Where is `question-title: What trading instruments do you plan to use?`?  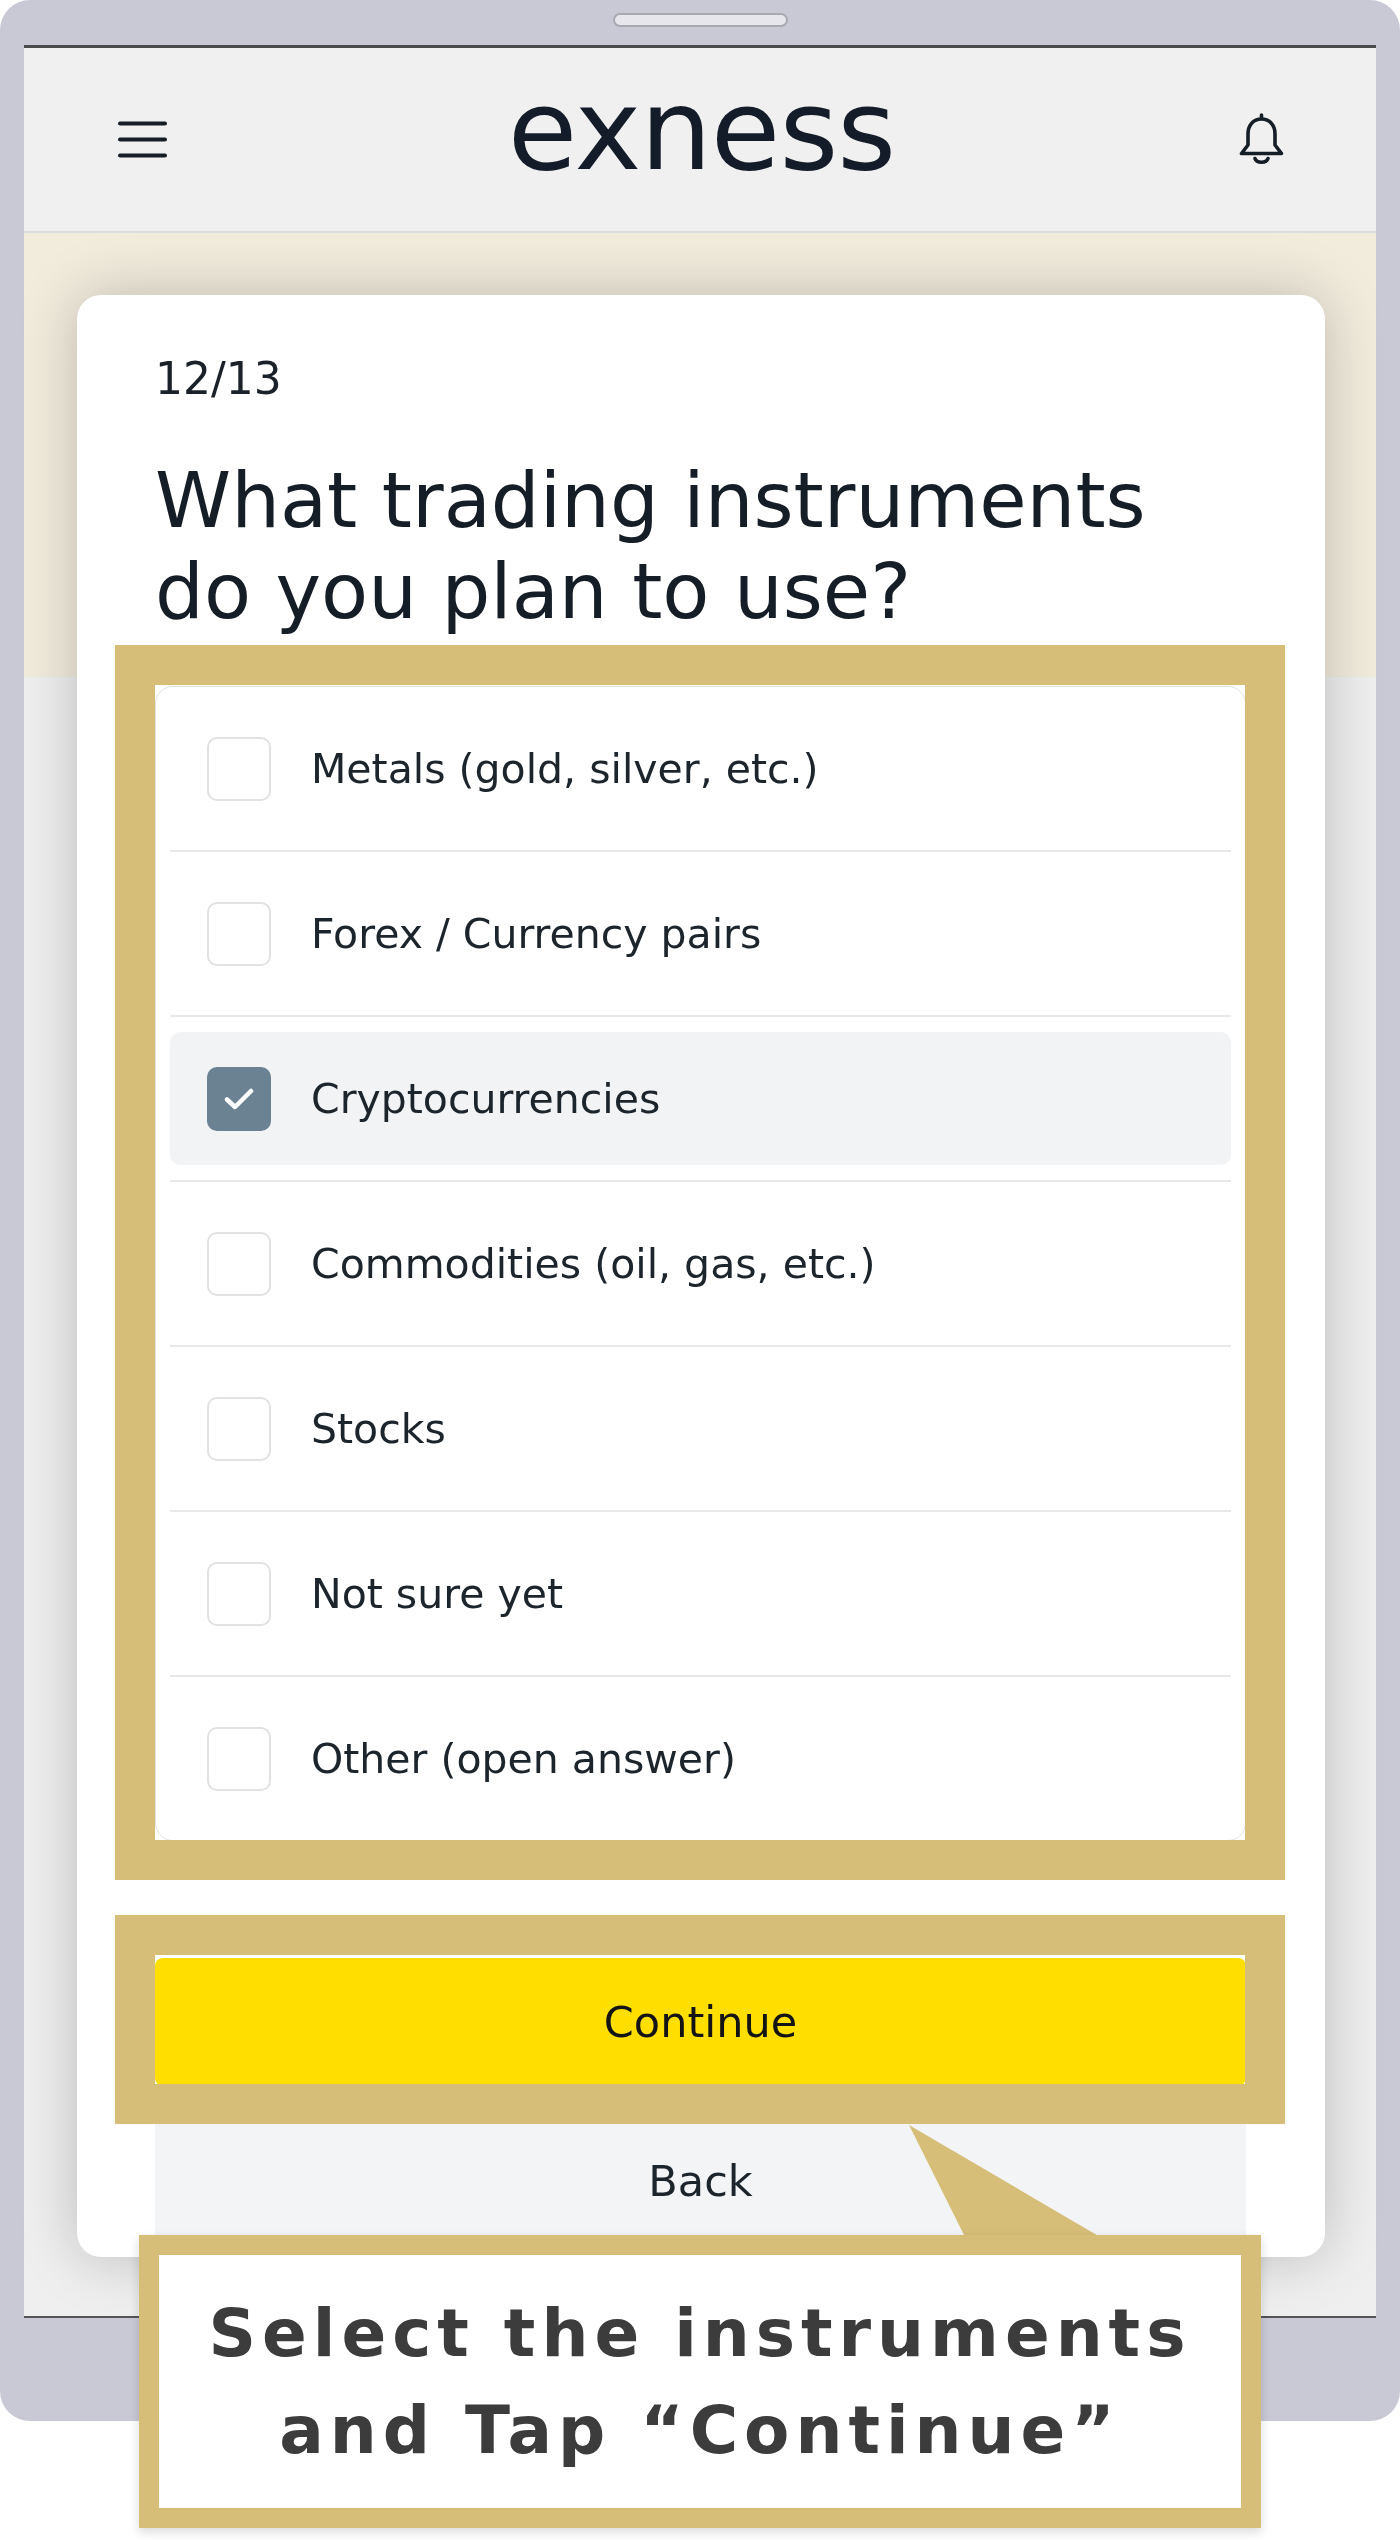
question-title: What trading instruments do you plan to use? is located at coordinates (651, 546).